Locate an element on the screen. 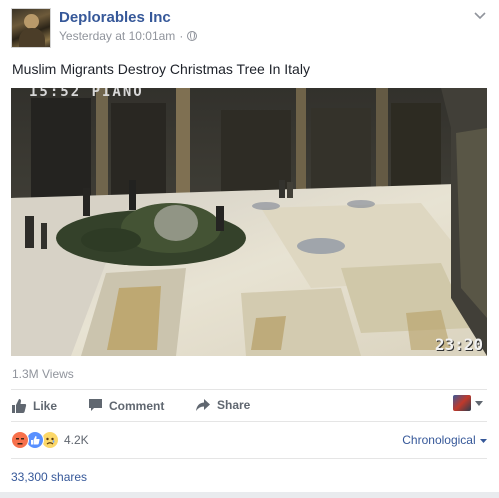  comment-button: Comment is located at coordinates (126, 405).